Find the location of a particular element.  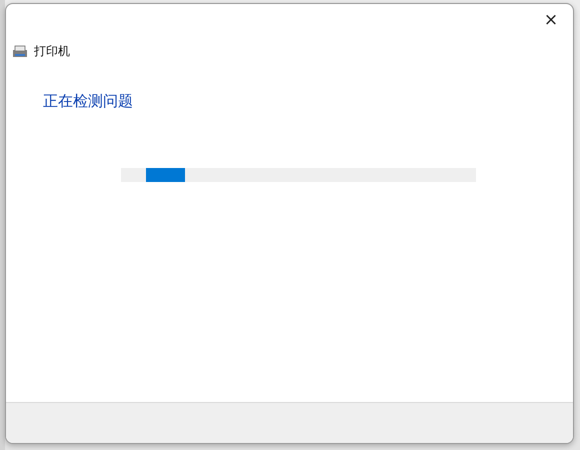

close-button: × is located at coordinates (551, 20).